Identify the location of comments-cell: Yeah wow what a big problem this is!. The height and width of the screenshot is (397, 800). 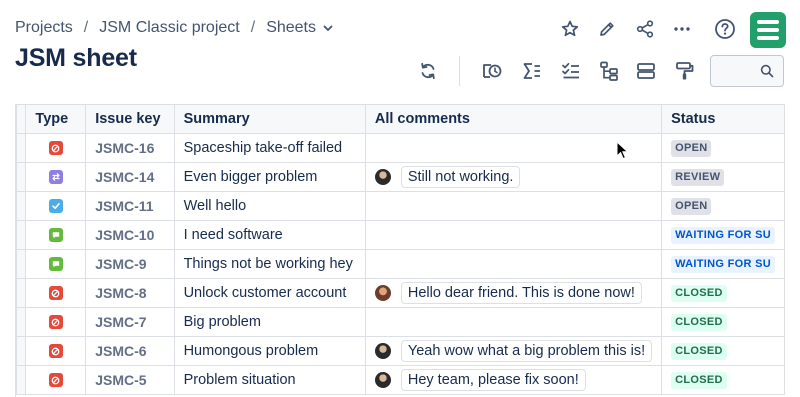
(513, 351).